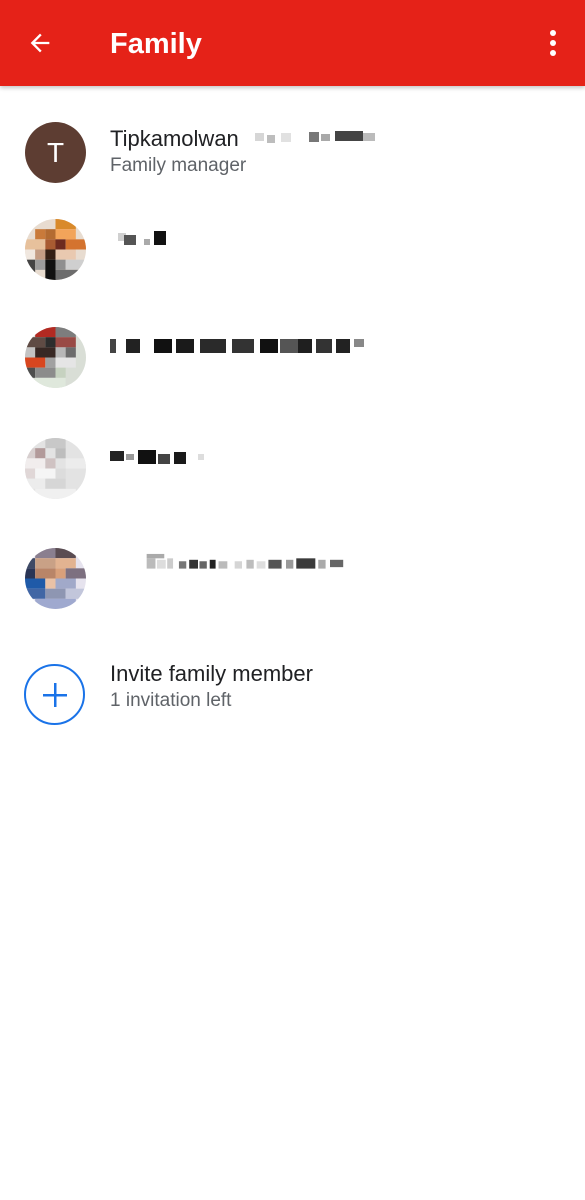 The width and height of the screenshot is (585, 1200). What do you see at coordinates (211, 673) in the screenshot?
I see `invite-label: Invite family member` at bounding box center [211, 673].